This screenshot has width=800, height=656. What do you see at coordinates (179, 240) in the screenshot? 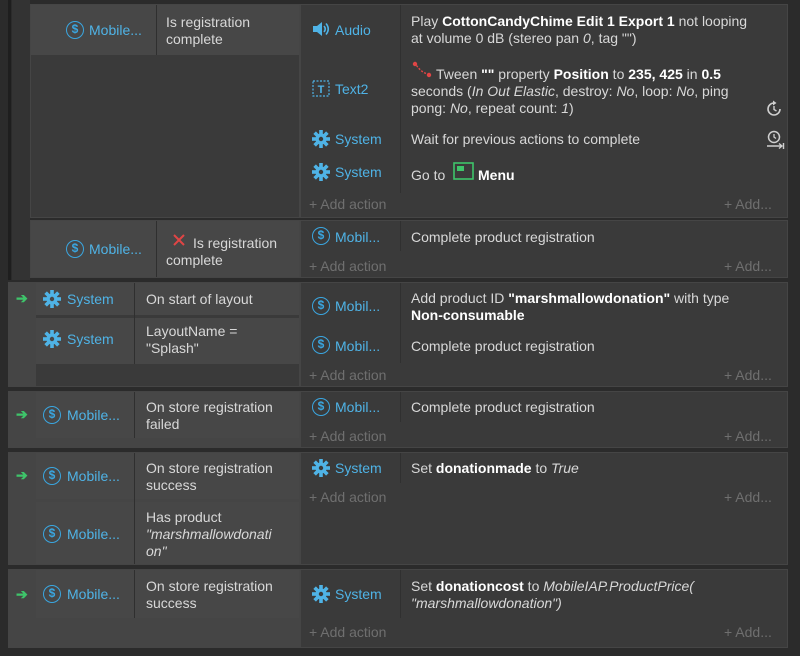
I see `invert-x-icon` at bounding box center [179, 240].